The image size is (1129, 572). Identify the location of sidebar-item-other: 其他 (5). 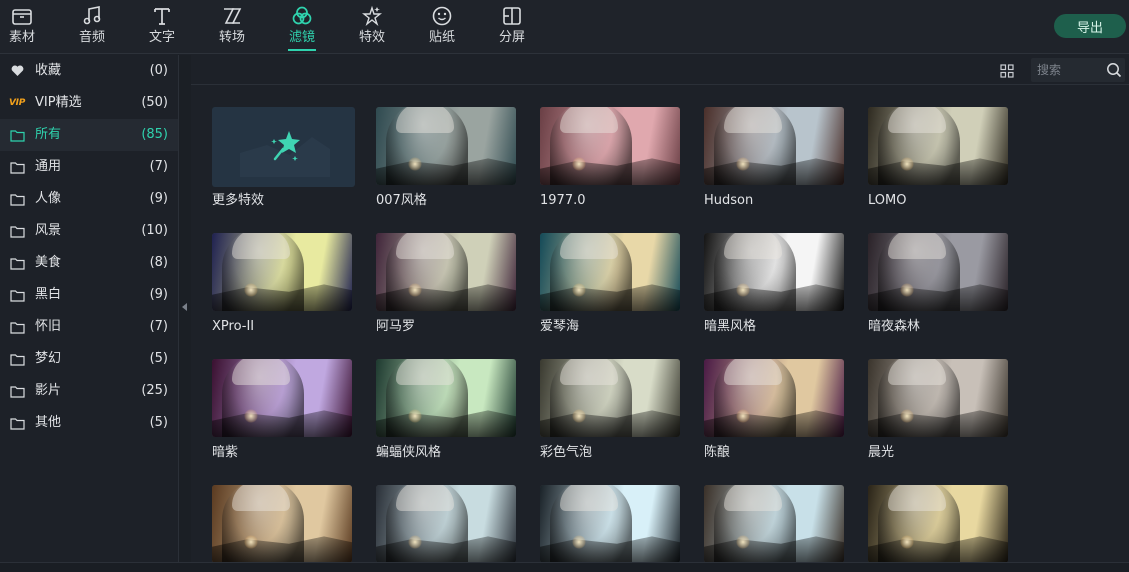
(89, 423).